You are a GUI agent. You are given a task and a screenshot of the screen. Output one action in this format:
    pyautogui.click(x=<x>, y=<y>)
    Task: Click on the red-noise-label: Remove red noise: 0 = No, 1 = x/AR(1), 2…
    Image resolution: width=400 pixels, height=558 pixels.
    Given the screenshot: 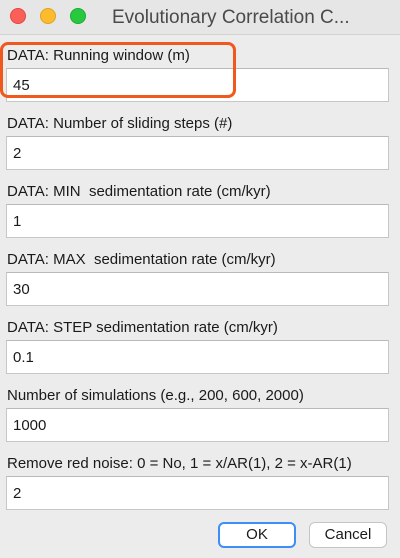 What is the action you would take?
    pyautogui.click(x=179, y=463)
    